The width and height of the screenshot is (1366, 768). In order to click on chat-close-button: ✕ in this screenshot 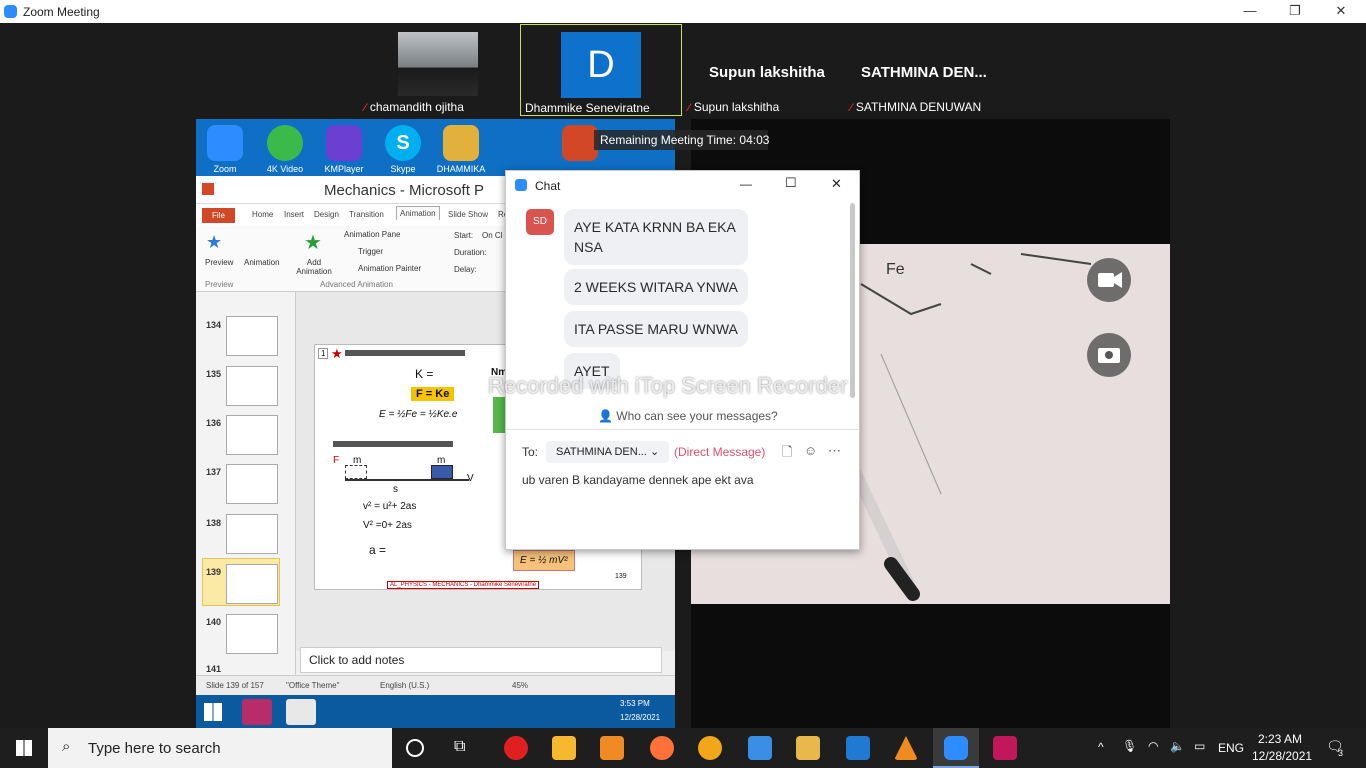, I will do `click(836, 184)`.